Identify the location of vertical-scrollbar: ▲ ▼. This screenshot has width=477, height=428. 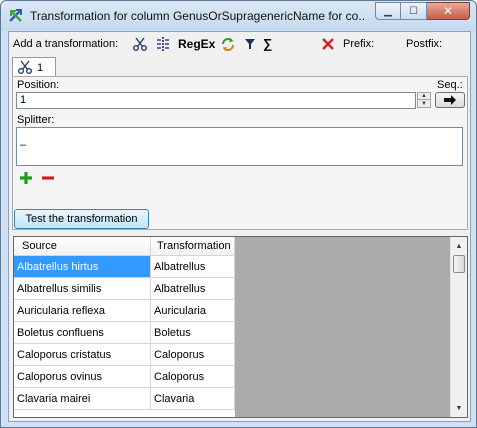
(458, 327).